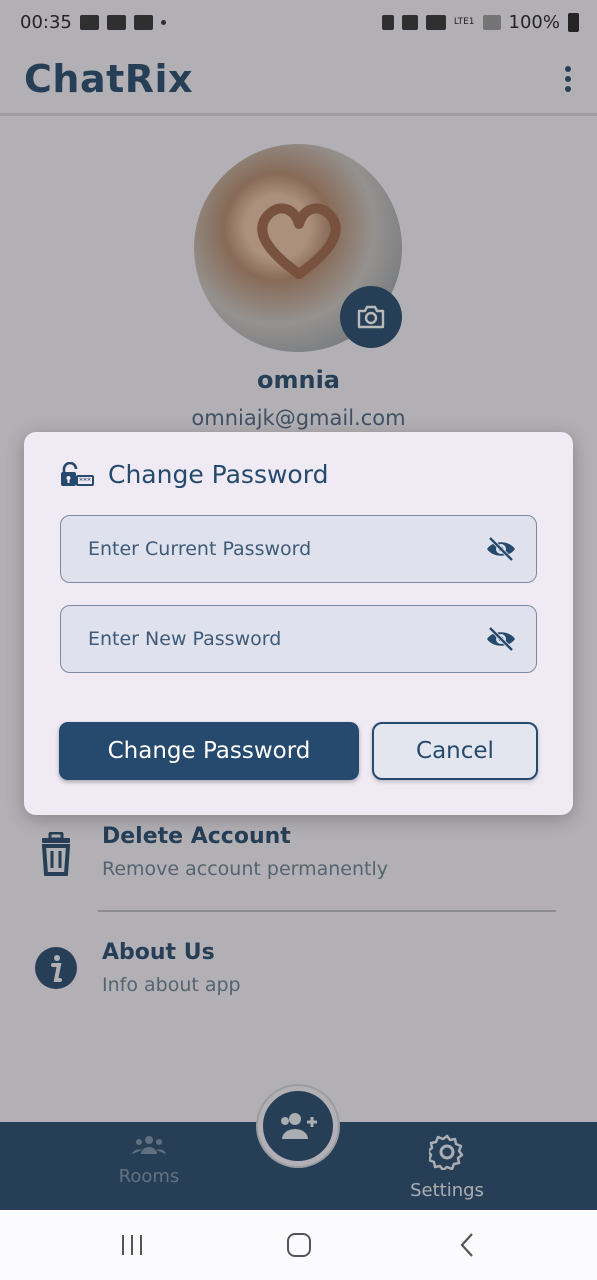 The height and width of the screenshot is (1280, 597). I want to click on dialog-title: Change Password, so click(218, 474).